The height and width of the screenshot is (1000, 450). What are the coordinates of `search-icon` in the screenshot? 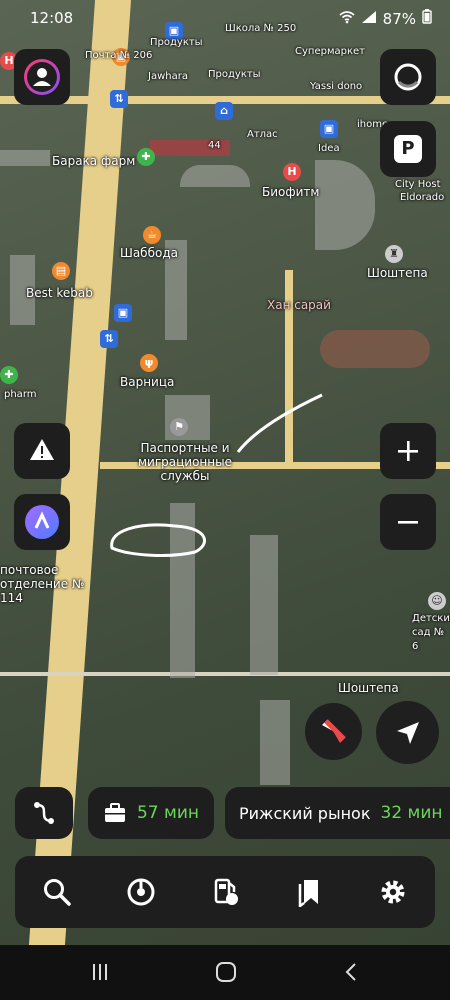 It's located at (57, 892).